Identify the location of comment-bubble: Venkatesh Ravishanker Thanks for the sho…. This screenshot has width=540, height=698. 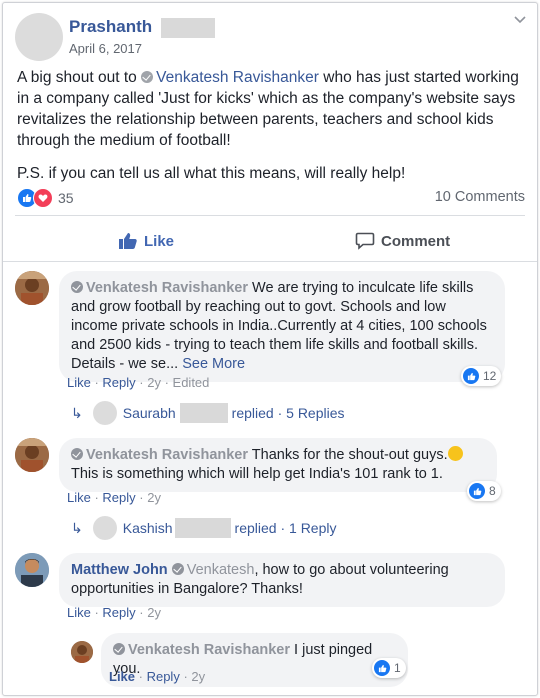
(278, 465).